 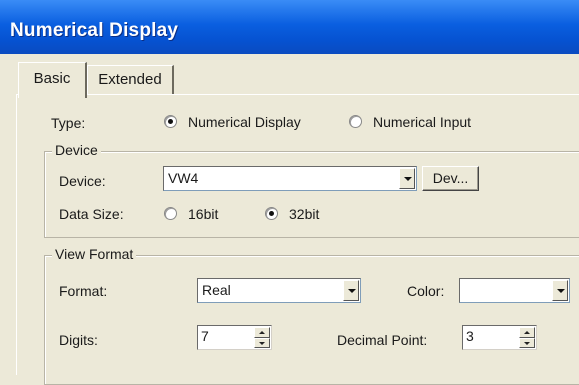 I want to click on tab-extended: Extended, so click(x=130, y=80).